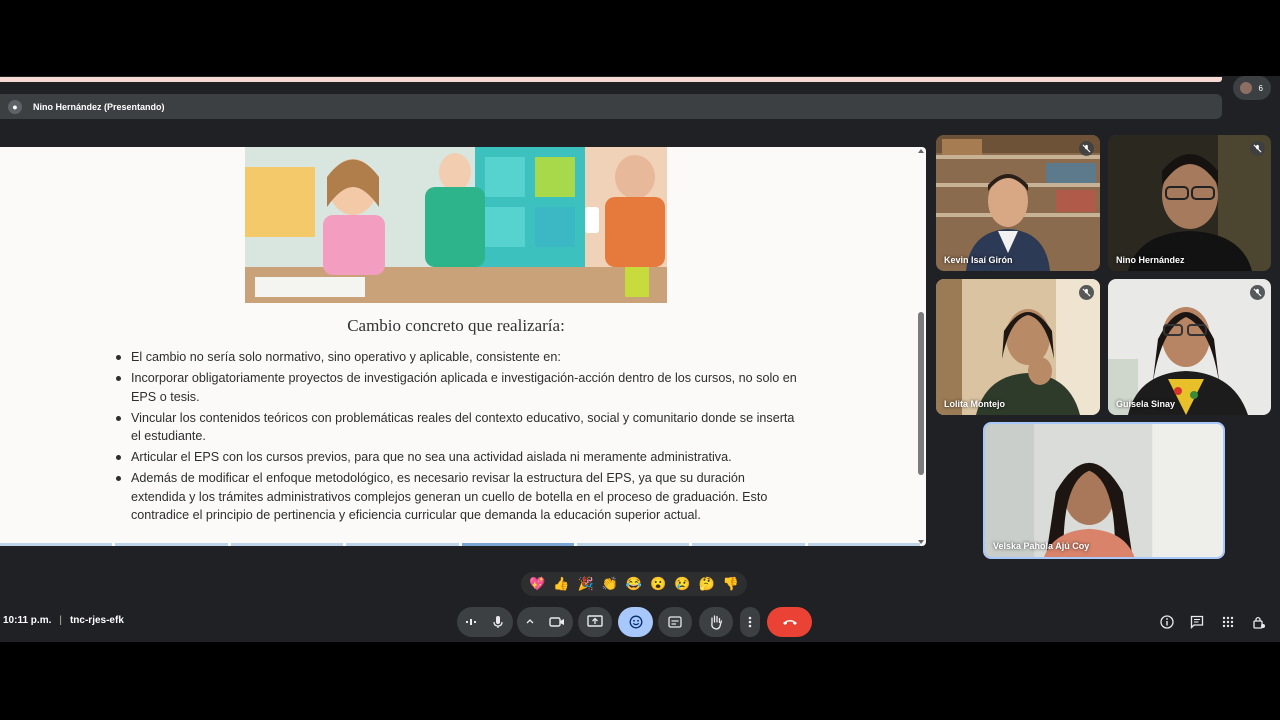 This screenshot has width=1280, height=720. Describe the element at coordinates (658, 584) in the screenshot. I see `reaction-surprised-icon: 😮` at that location.